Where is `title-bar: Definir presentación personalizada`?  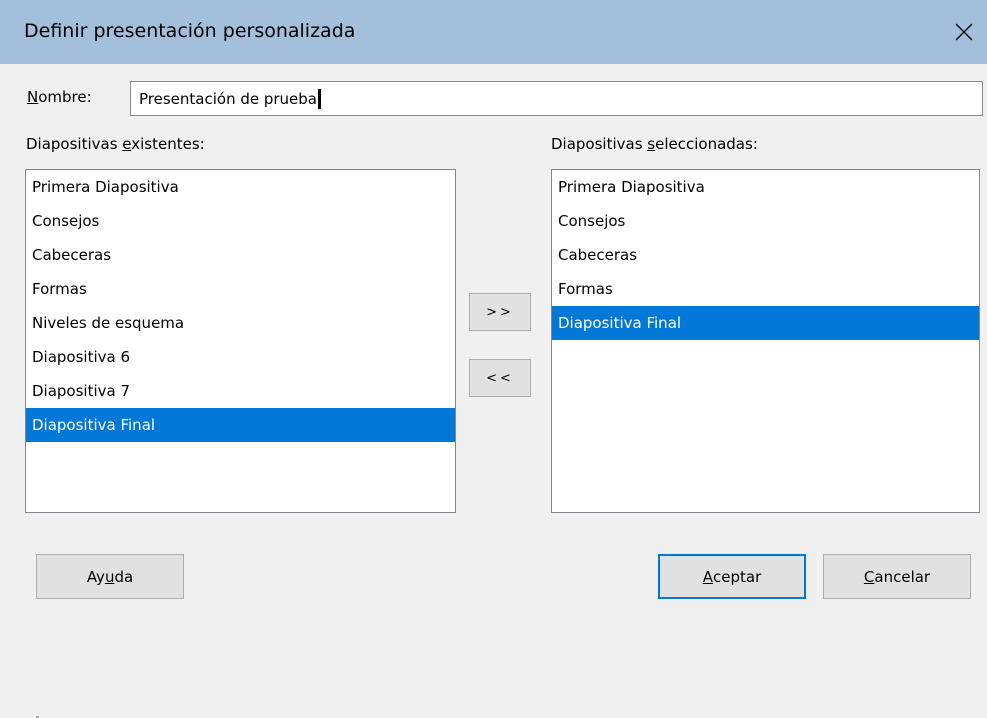 title-bar: Definir presentación personalizada is located at coordinates (493, 32).